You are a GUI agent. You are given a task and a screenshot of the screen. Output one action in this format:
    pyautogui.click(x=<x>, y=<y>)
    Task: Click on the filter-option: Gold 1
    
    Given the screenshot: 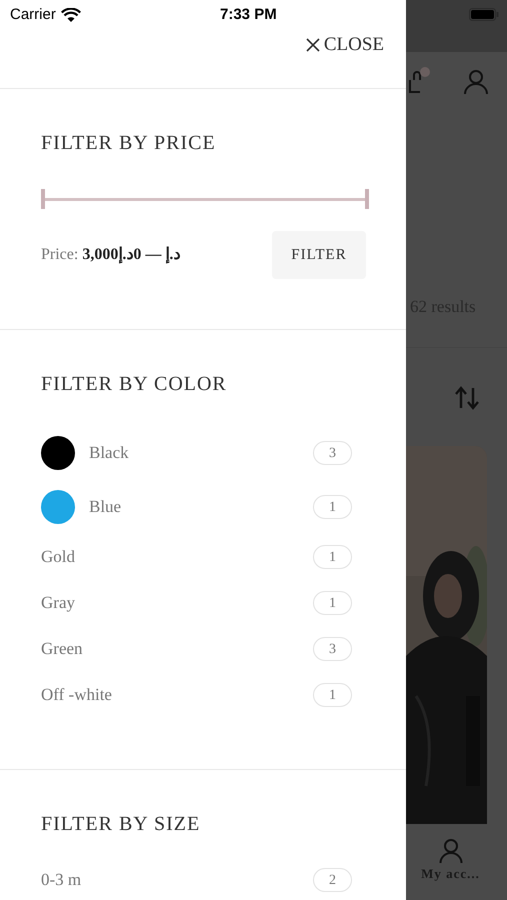 What is the action you would take?
    pyautogui.click(x=196, y=557)
    